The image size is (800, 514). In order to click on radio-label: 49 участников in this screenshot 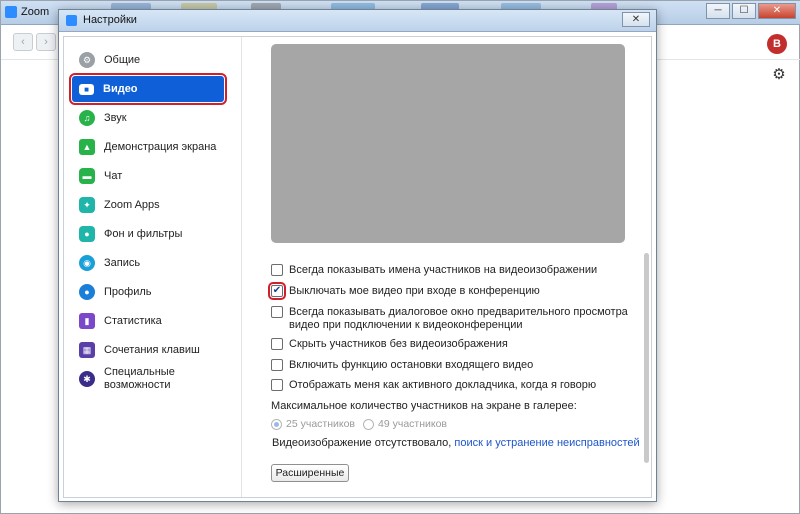, I will do `click(413, 424)`.